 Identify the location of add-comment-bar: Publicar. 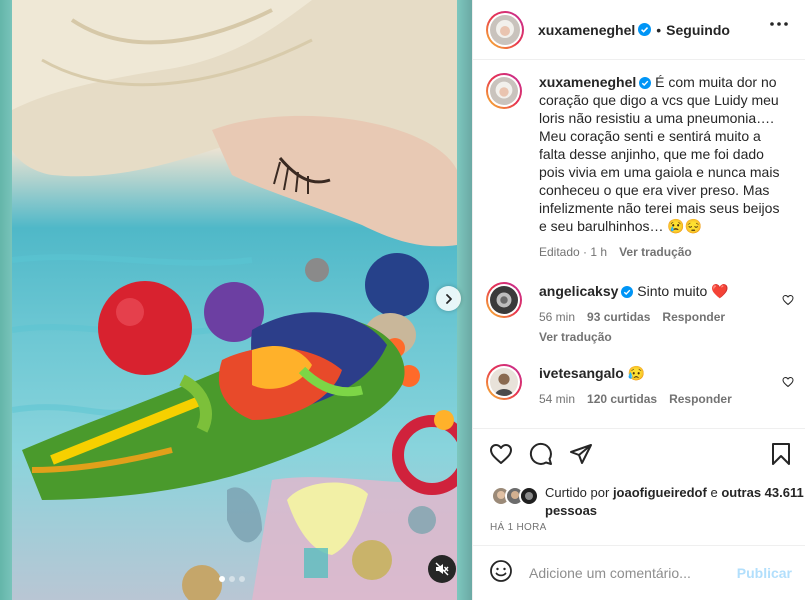
(639, 572).